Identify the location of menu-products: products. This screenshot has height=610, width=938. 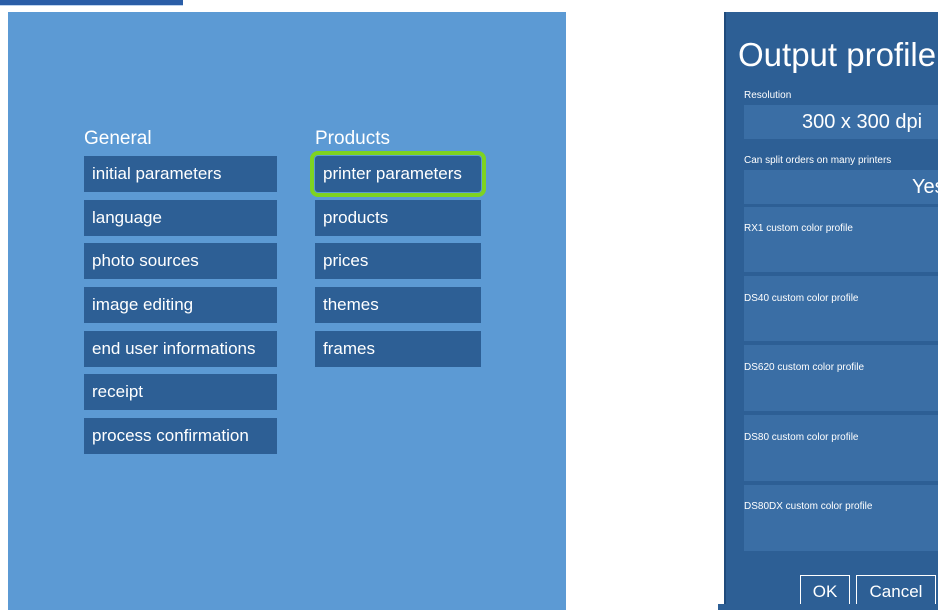
(398, 218).